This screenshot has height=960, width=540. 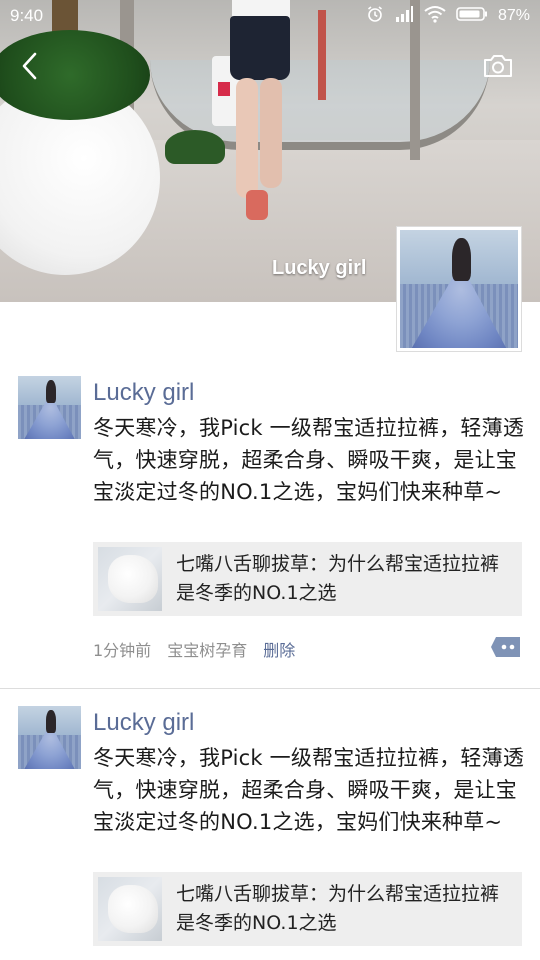 What do you see at coordinates (207, 651) in the screenshot?
I see `post-source: 宝宝树孕育` at bounding box center [207, 651].